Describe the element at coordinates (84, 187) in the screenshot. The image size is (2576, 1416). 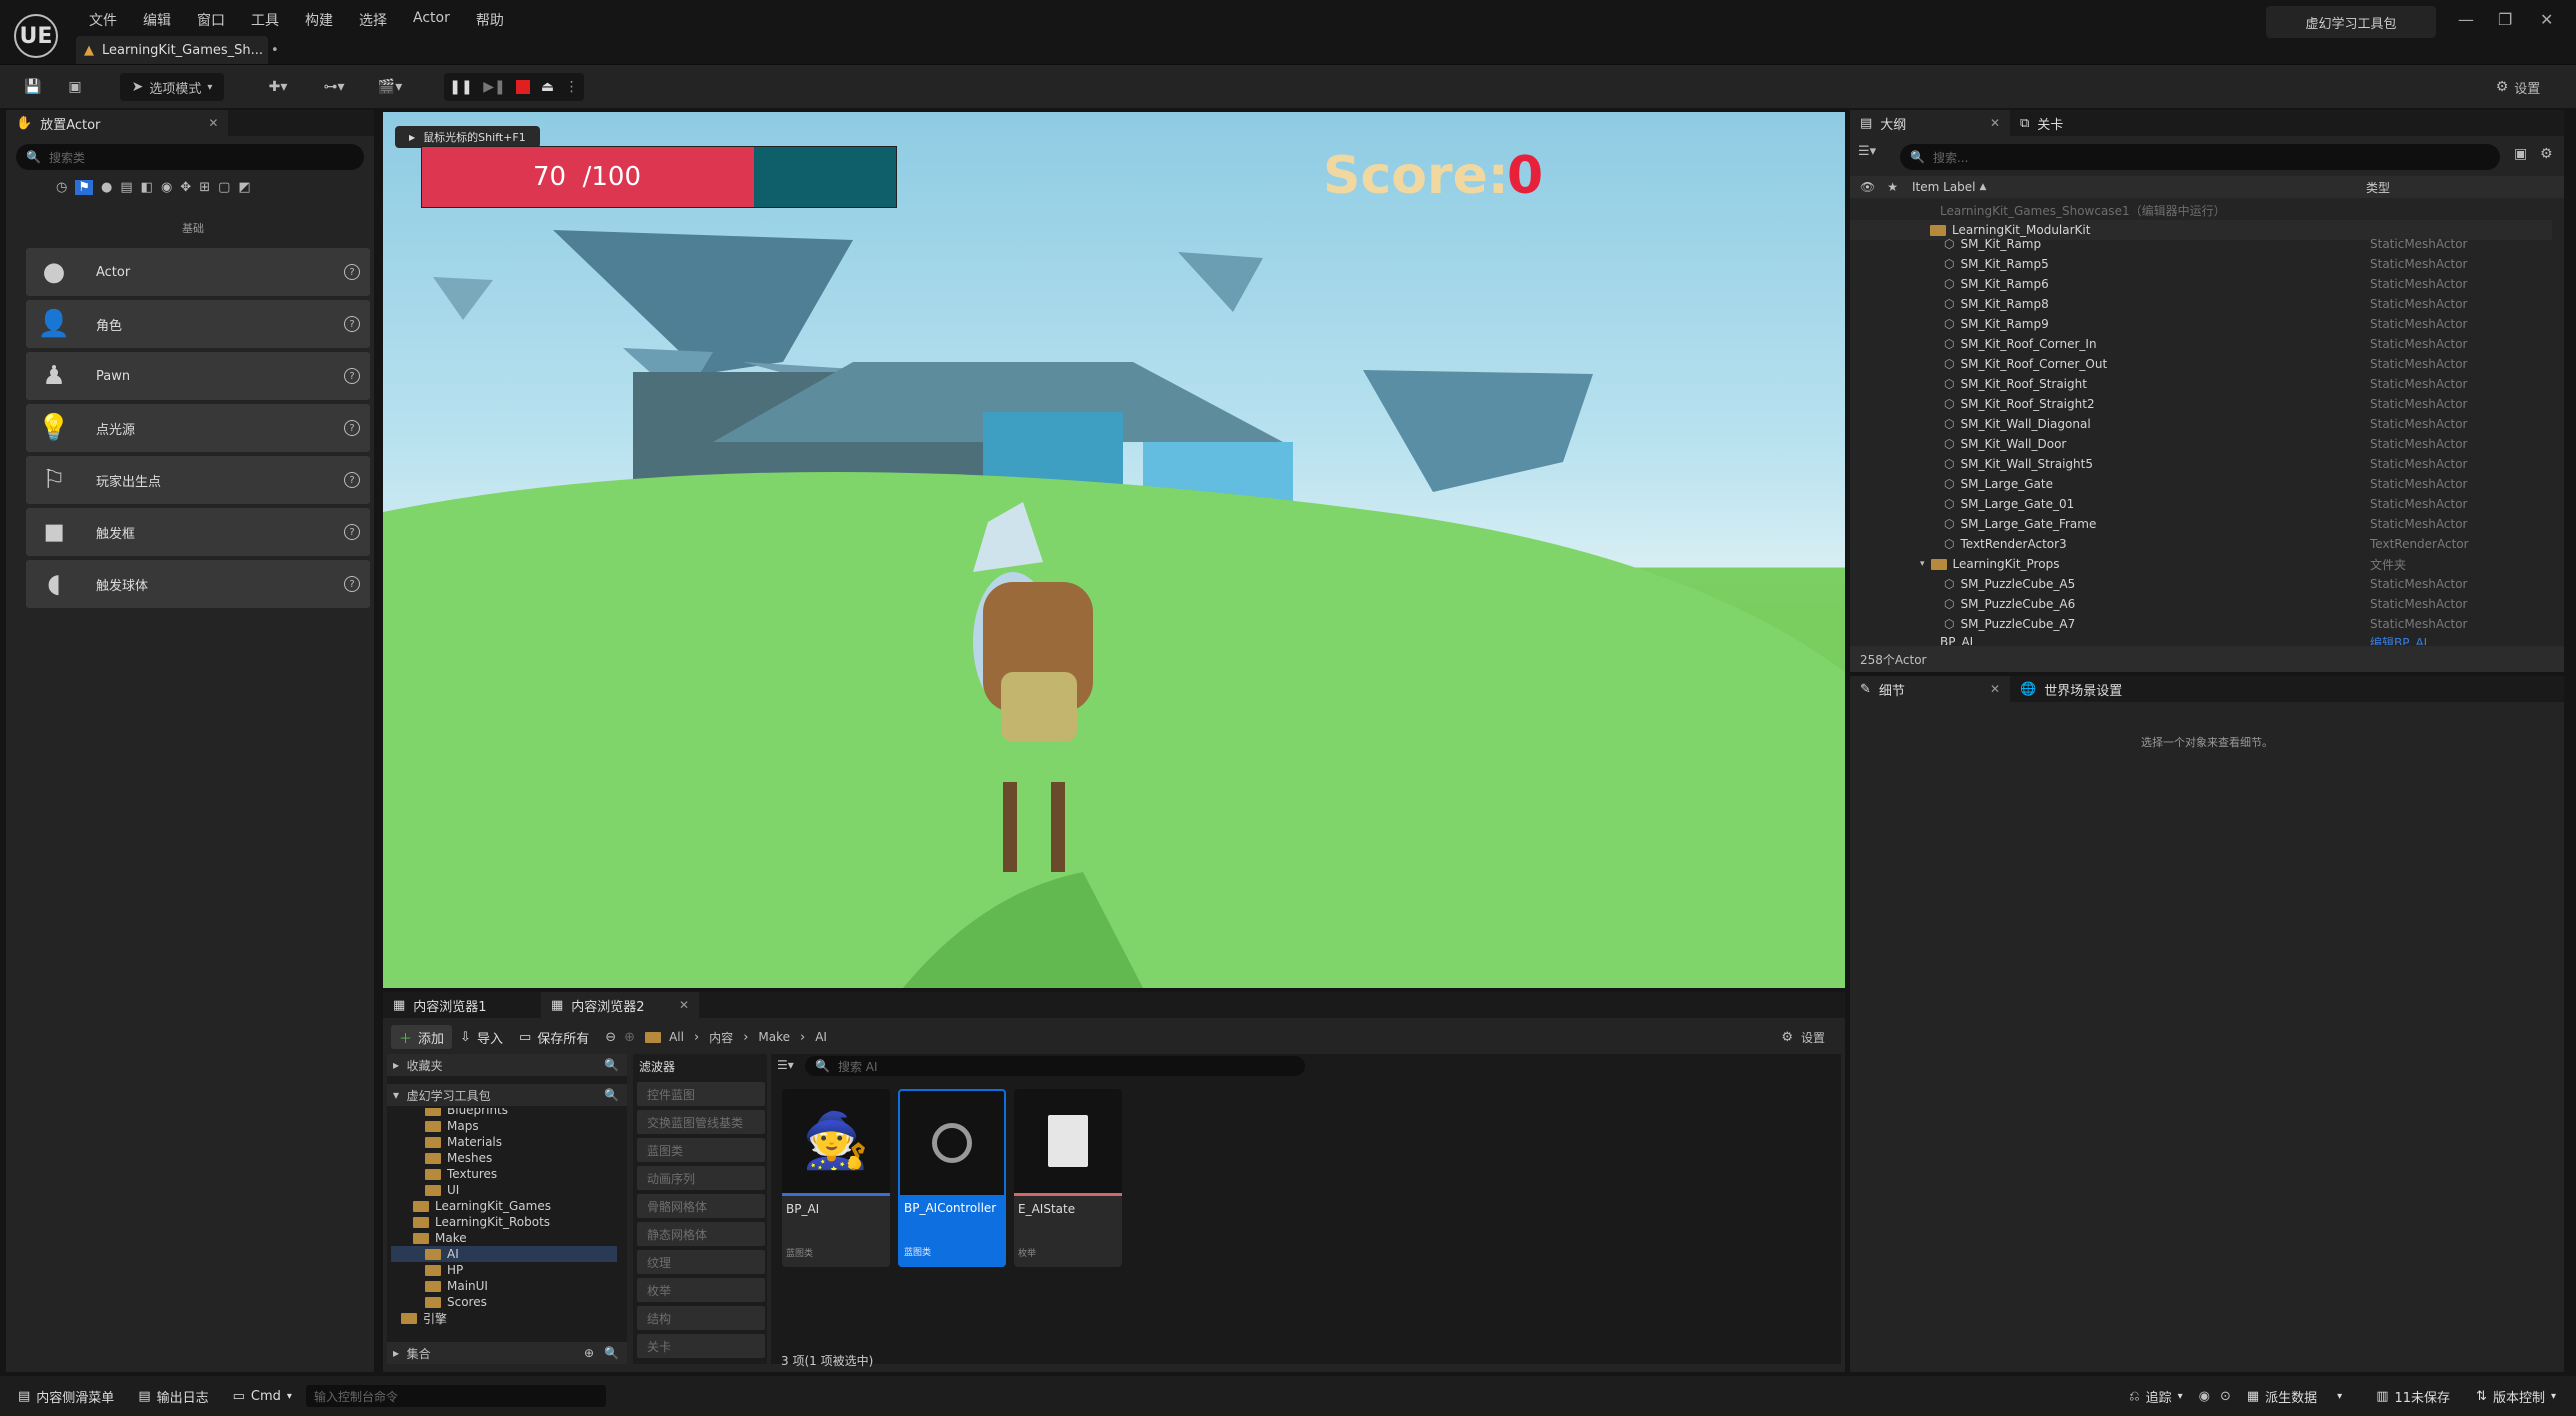
I see `basic-icon: ⚑` at that location.